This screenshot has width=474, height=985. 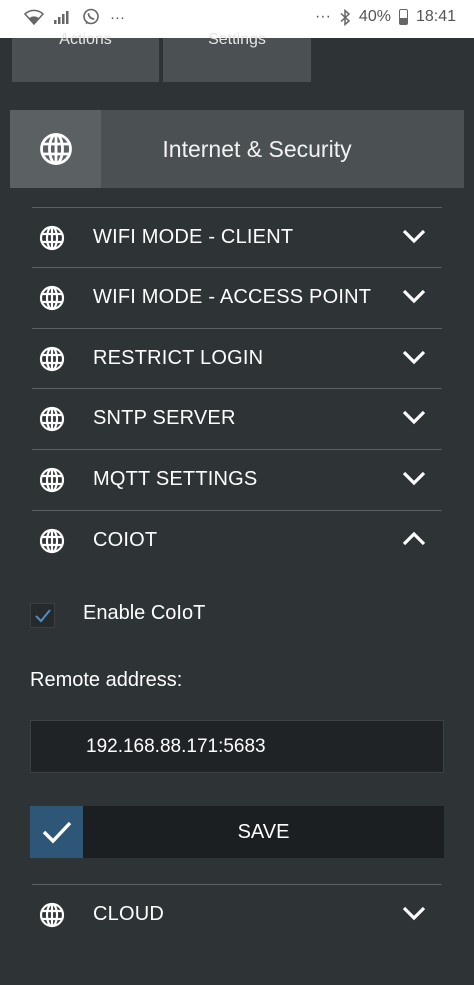 I want to click on row-wifi-access-point: WIFI MODE - ACCESS POINT, so click(x=237, y=297).